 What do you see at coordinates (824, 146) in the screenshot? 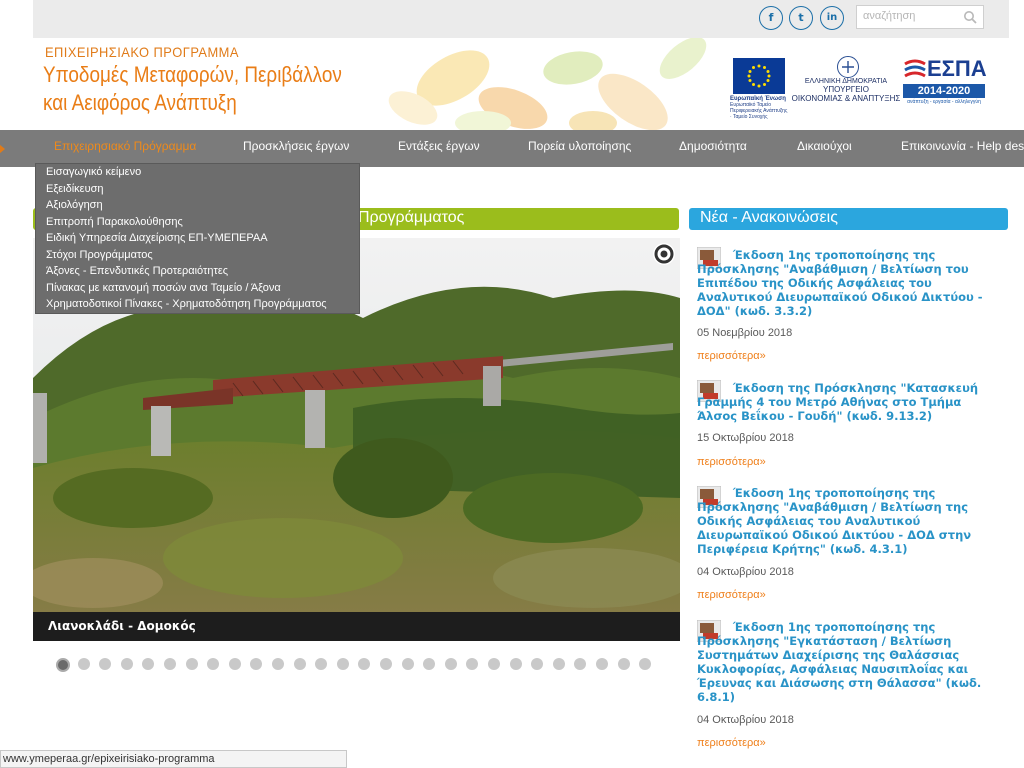
I see `nav-item-beneficiaries: Δικαιούχοι` at bounding box center [824, 146].